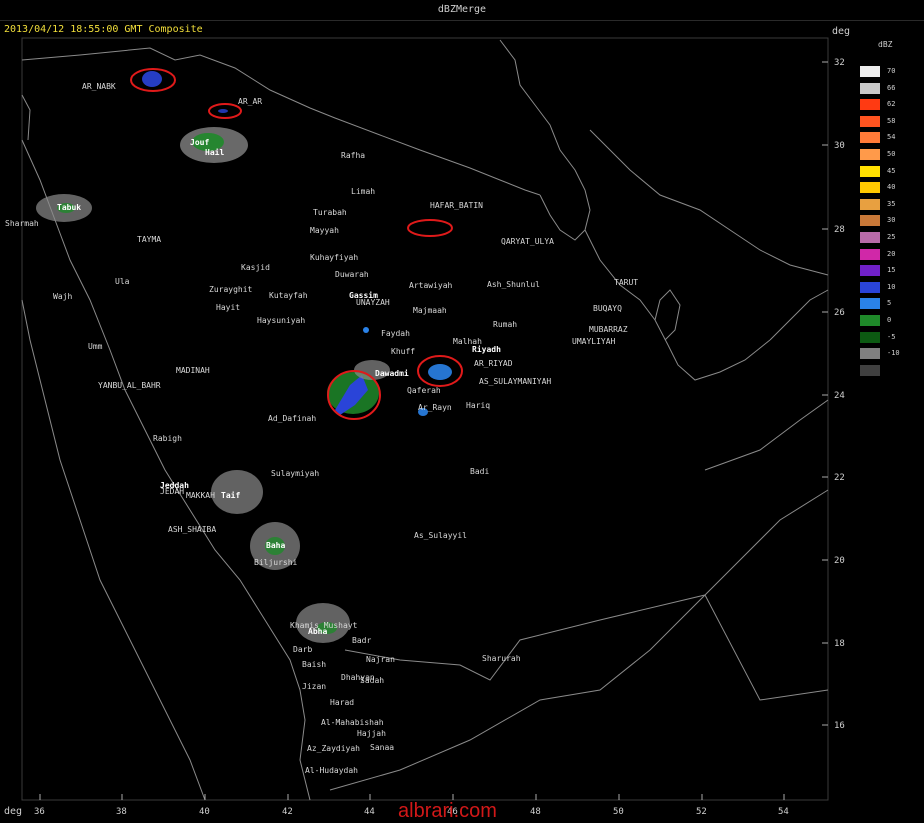  I want to click on legend-label: 0, so click(889, 320).